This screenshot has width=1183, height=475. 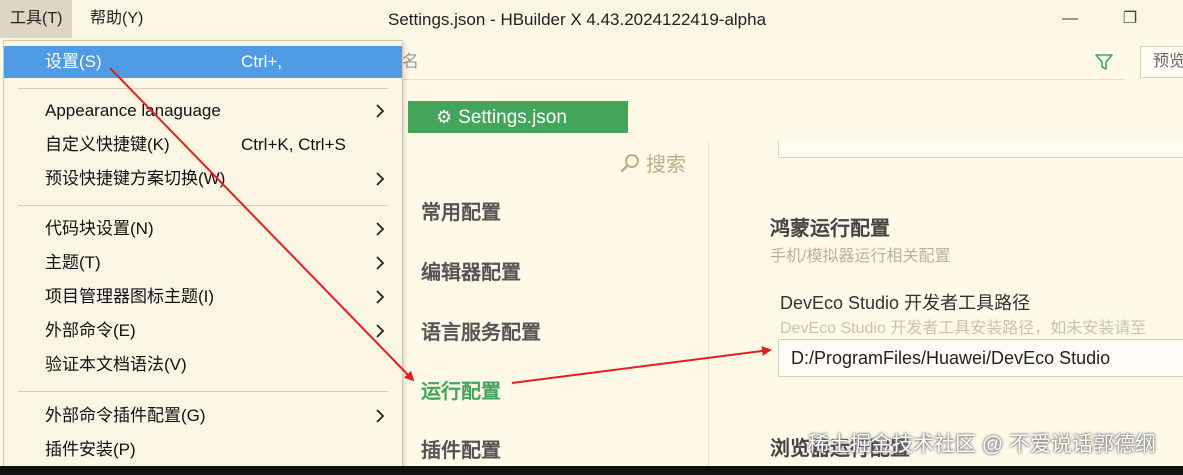 I want to click on menu-item-shortcut: Ctrl+K, Ctrl+S, so click(x=293, y=144).